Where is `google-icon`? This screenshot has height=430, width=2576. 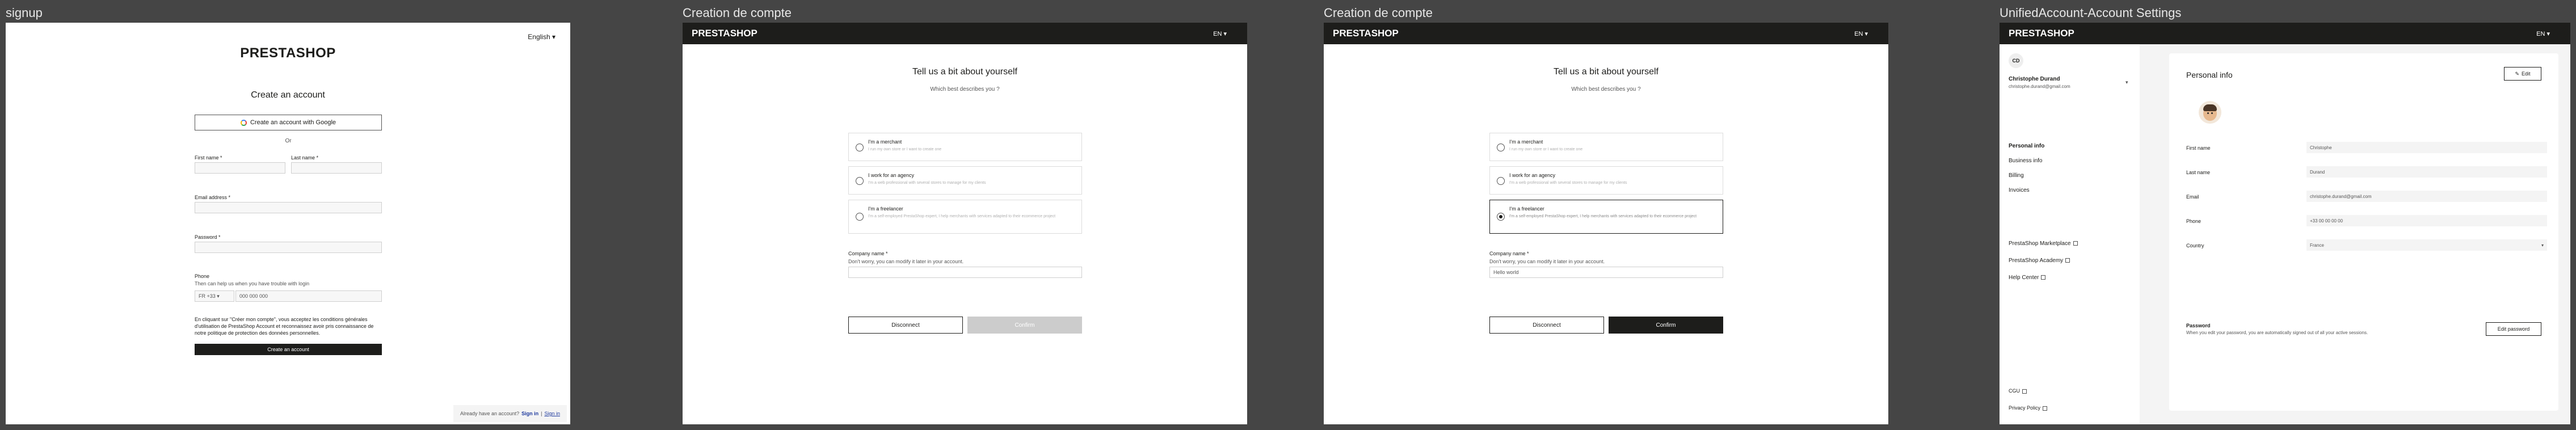 google-icon is located at coordinates (243, 122).